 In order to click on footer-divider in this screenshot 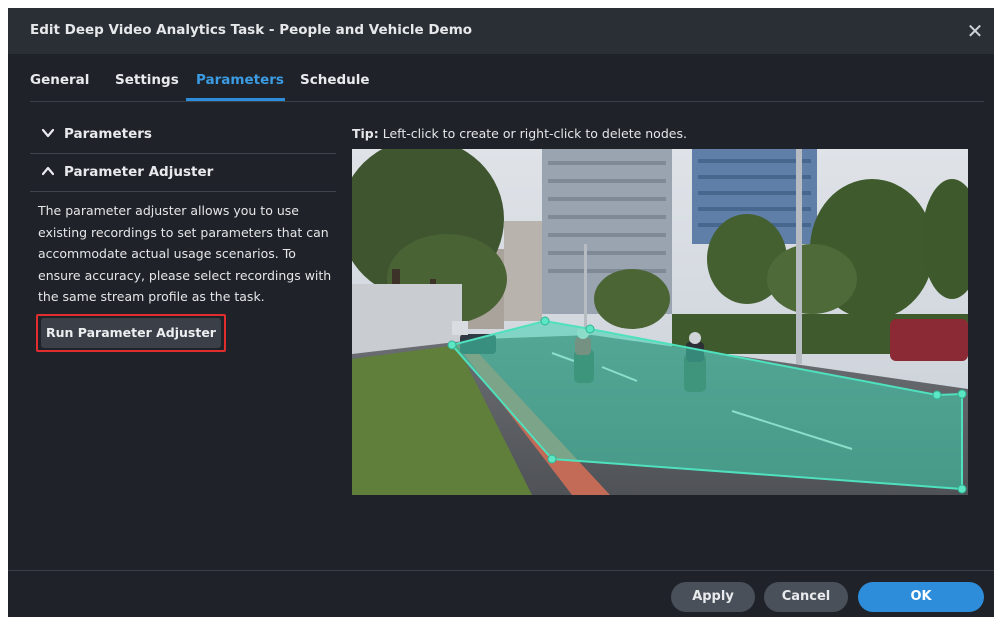, I will do `click(501, 570)`.